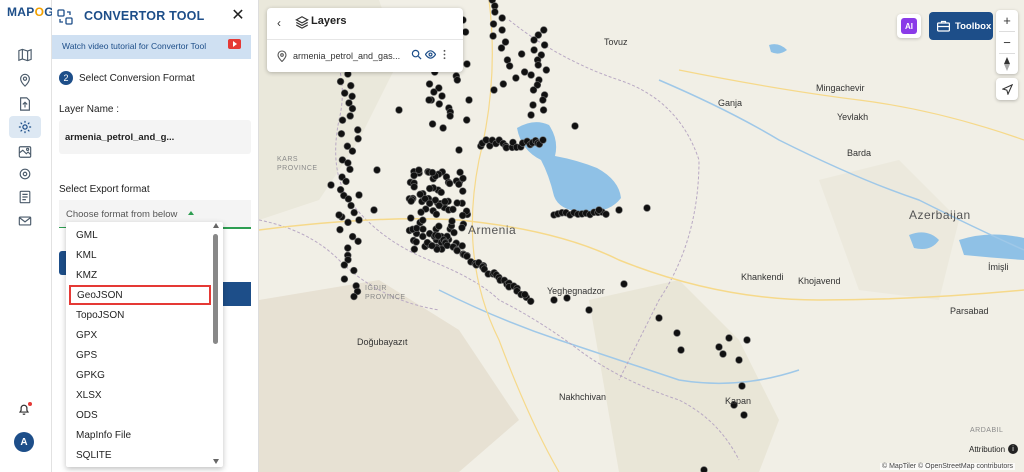  I want to click on gear-icon, so click(25, 127).